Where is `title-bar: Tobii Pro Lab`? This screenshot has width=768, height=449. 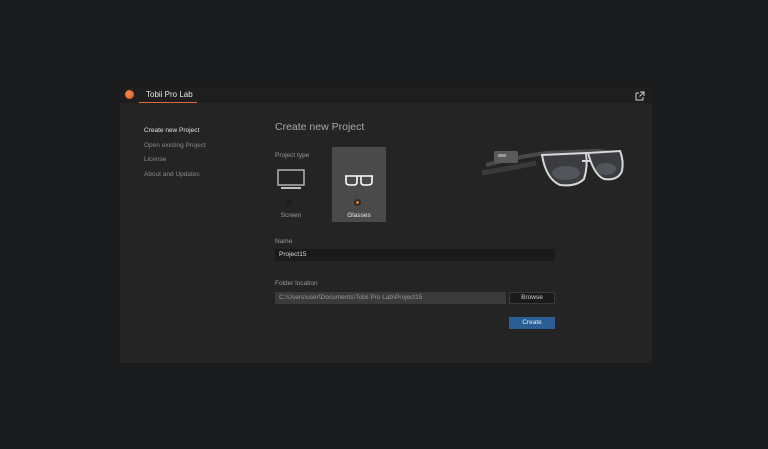 title-bar: Tobii Pro Lab is located at coordinates (386, 95).